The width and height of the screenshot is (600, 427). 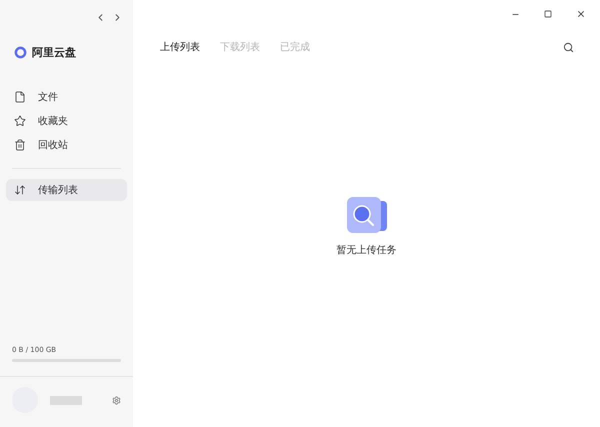 What do you see at coordinates (66, 121) in the screenshot?
I see `sidebar-item: 收藏夹` at bounding box center [66, 121].